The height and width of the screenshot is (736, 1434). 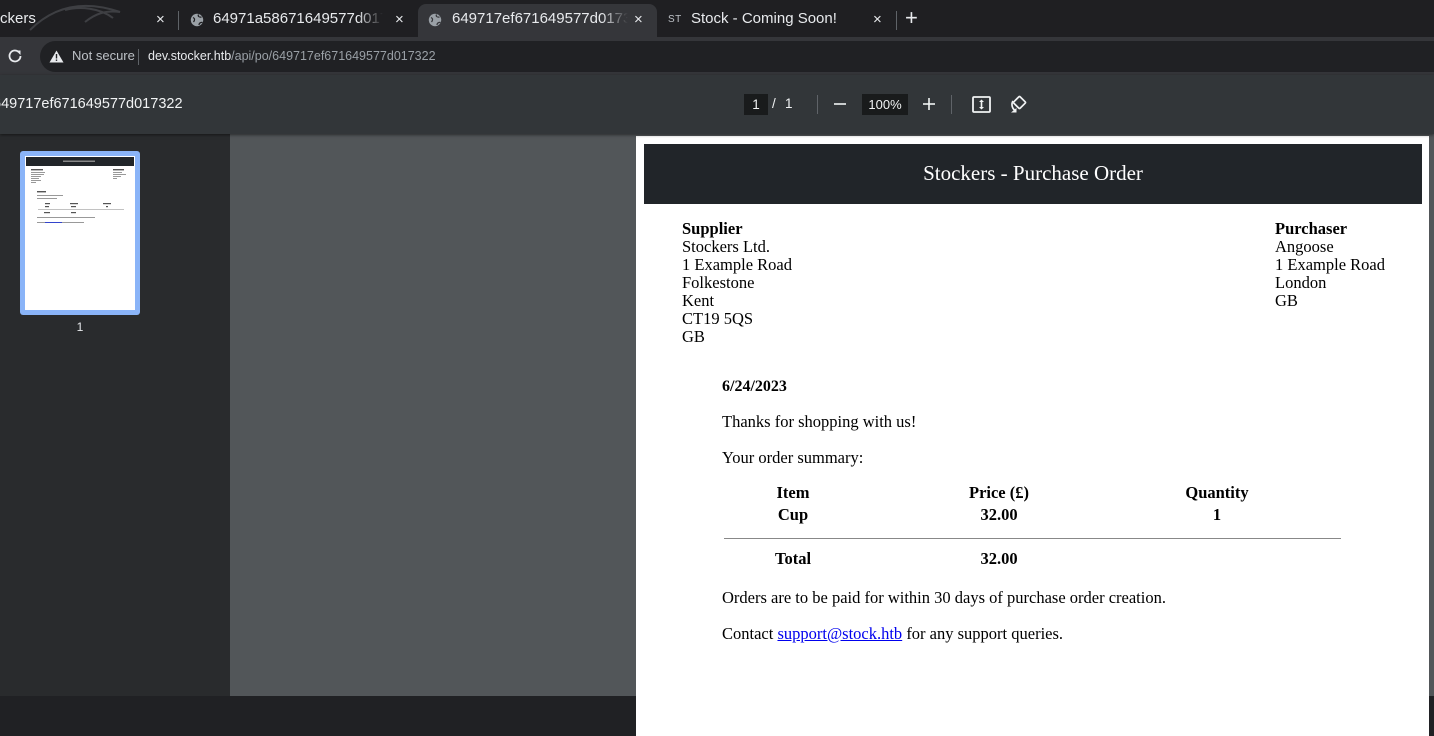 What do you see at coordinates (750, 633) in the screenshot?
I see `contact-prefix: Contact` at bounding box center [750, 633].